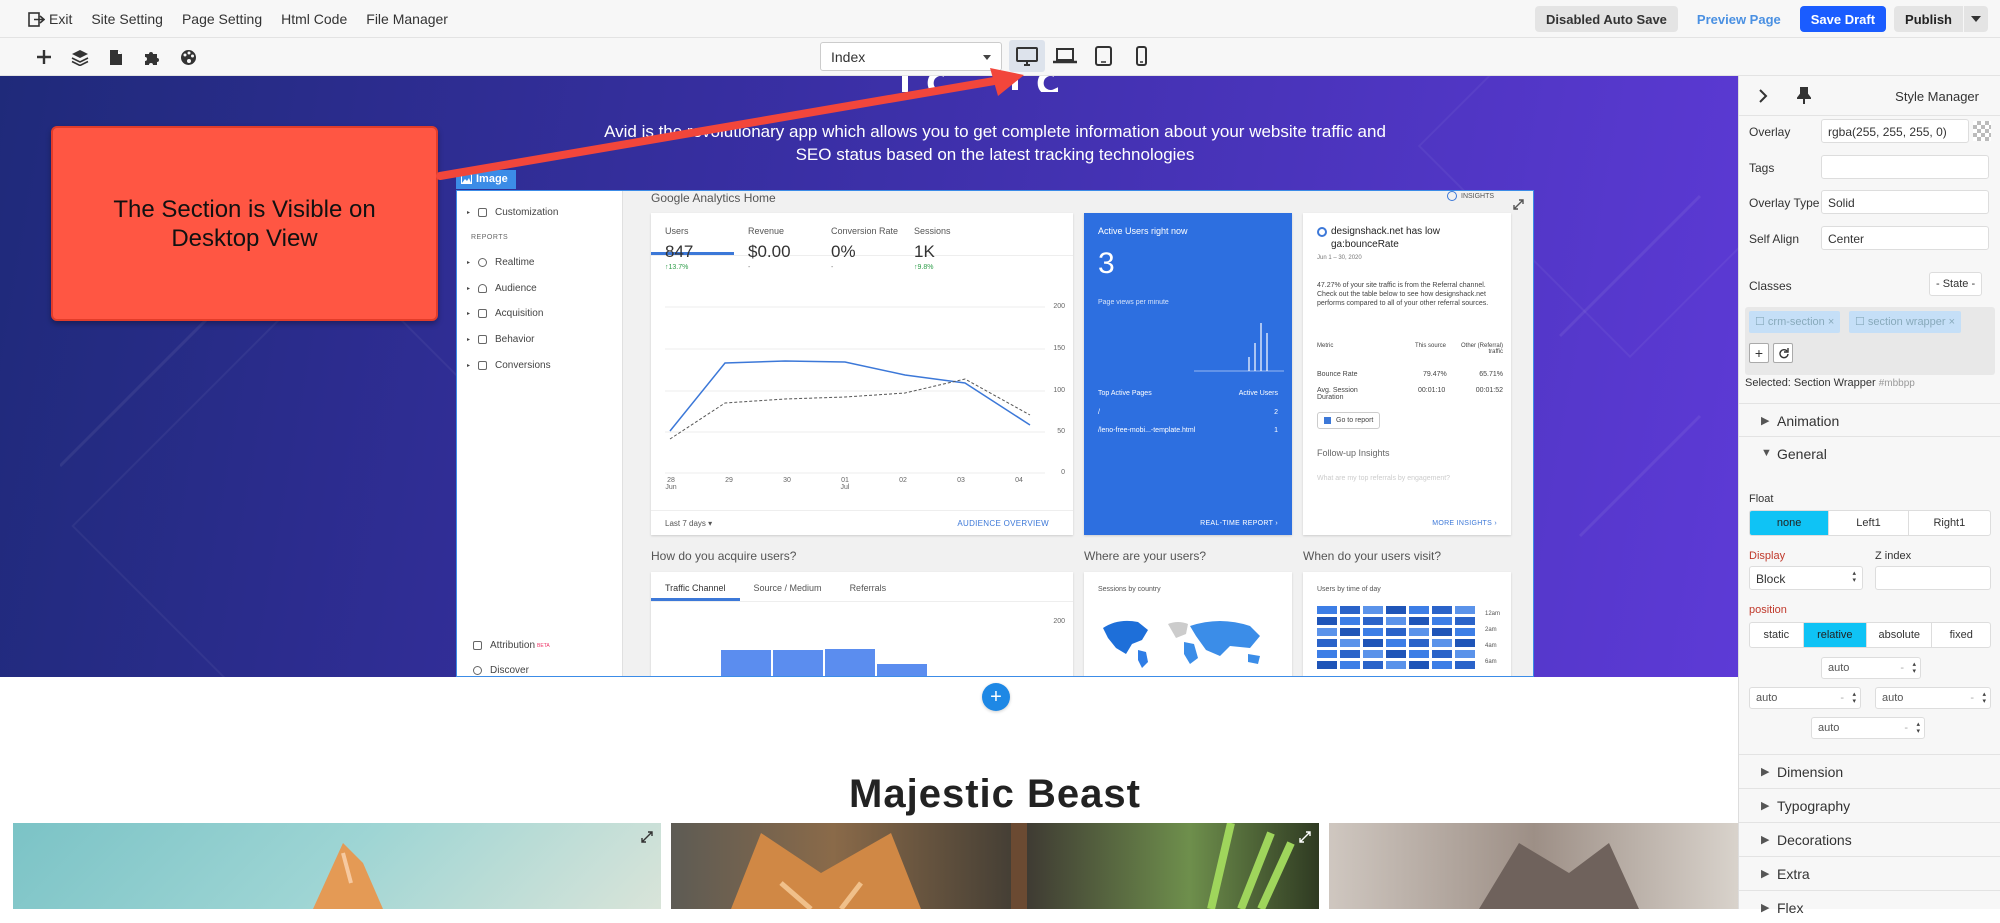 The width and height of the screenshot is (2000, 923). What do you see at coordinates (1869, 419) in the screenshot?
I see `section-animation: ▶ Animation` at bounding box center [1869, 419].